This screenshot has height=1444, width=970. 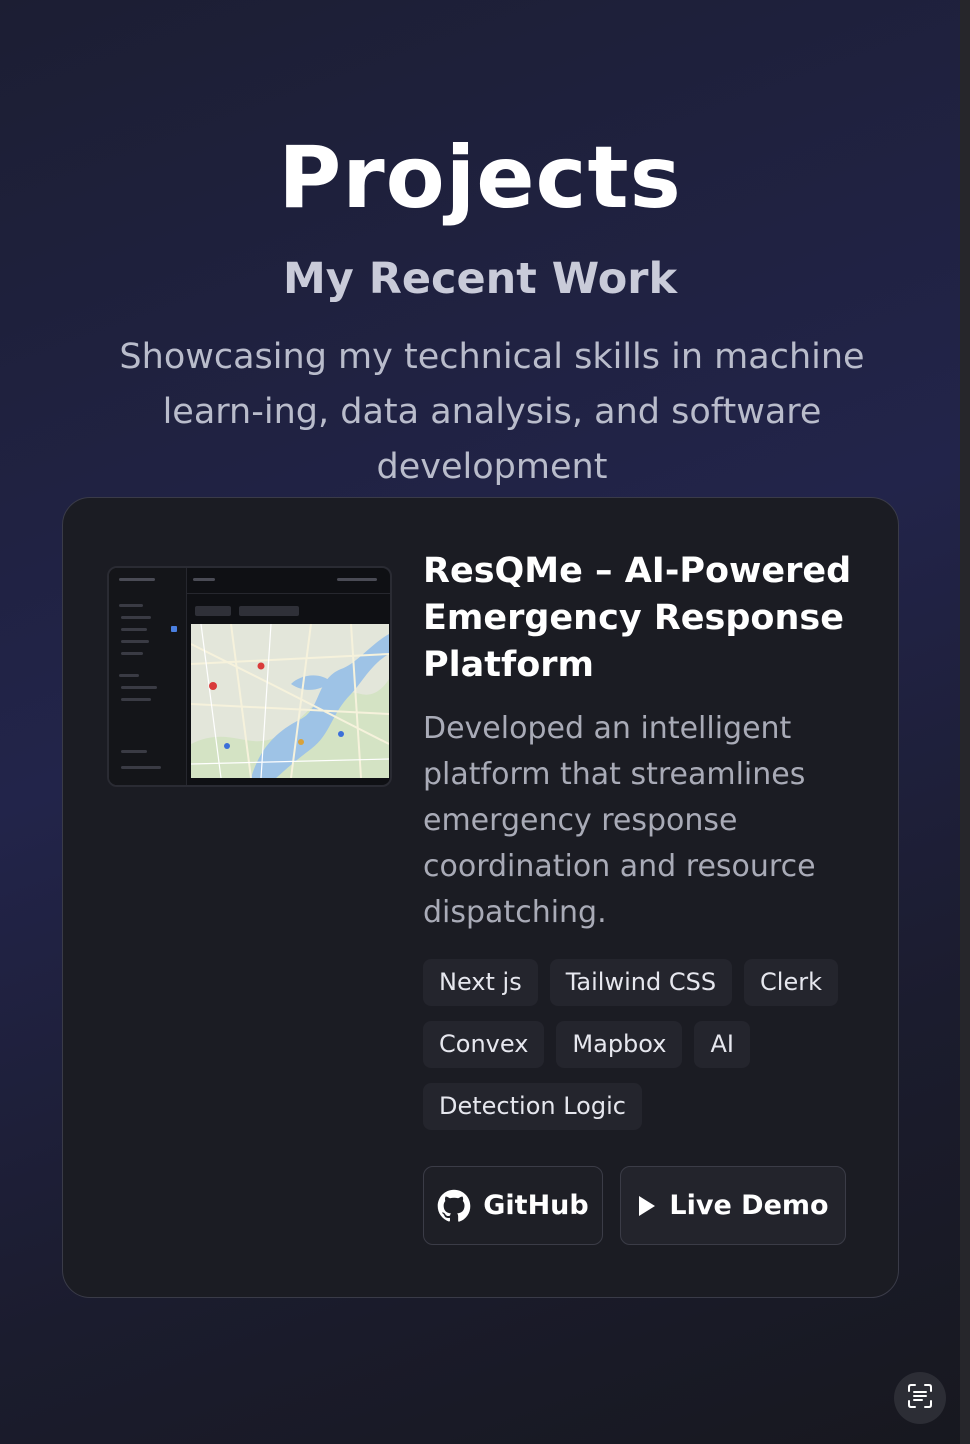 I want to click on tag: Mapbox, so click(x=619, y=1044).